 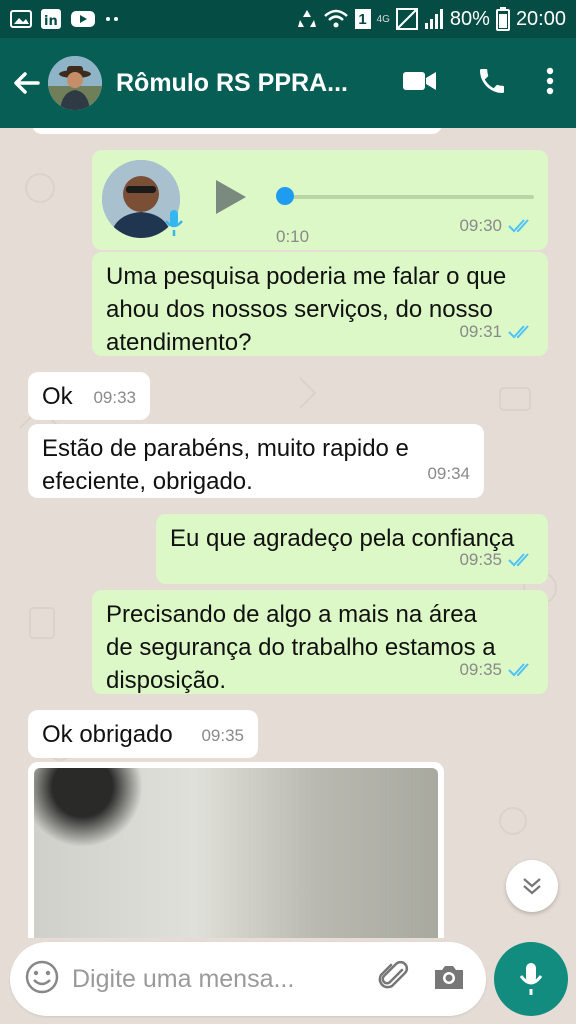 I want to click on svg-text: in, so click(x=51, y=21).